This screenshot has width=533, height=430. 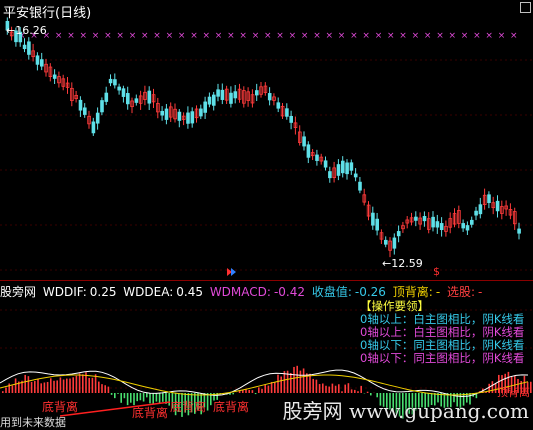 I want to click on high-price-label: ←16.26, so click(x=26, y=30).